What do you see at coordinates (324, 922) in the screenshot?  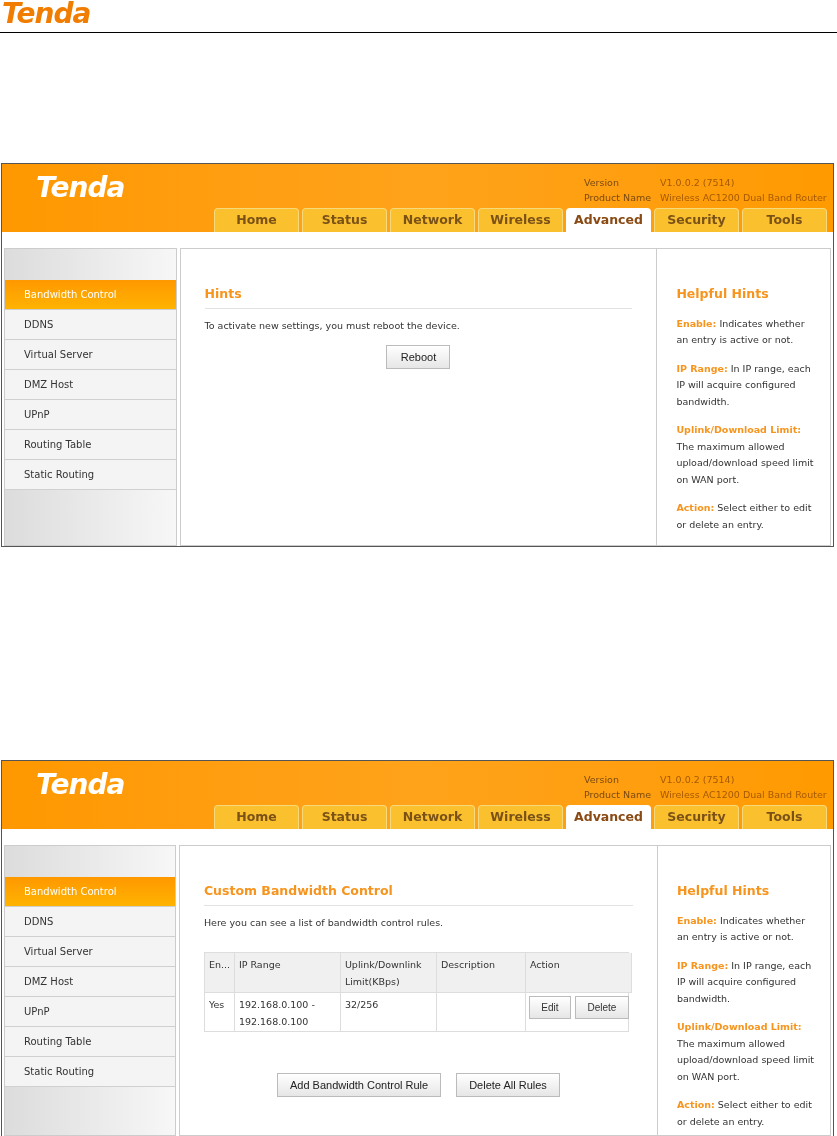 I see `description-text: Here you can see a list of bandwidth control rules.` at bounding box center [324, 922].